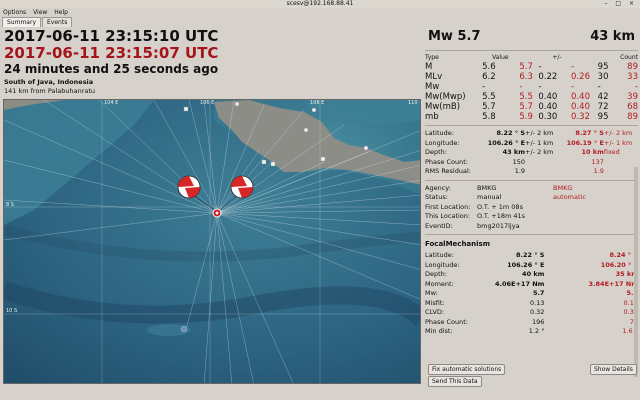  Describe the element at coordinates (511, 133) in the screenshot. I see `value: 8.22 ° S` at that location.